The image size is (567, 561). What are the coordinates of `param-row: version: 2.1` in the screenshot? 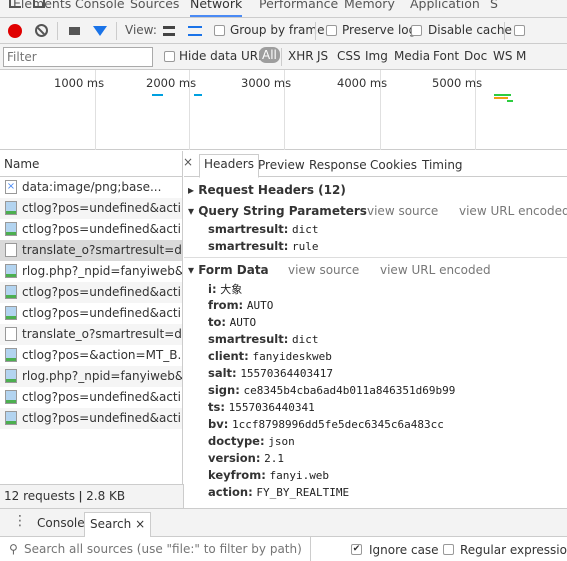 It's located at (246, 458).